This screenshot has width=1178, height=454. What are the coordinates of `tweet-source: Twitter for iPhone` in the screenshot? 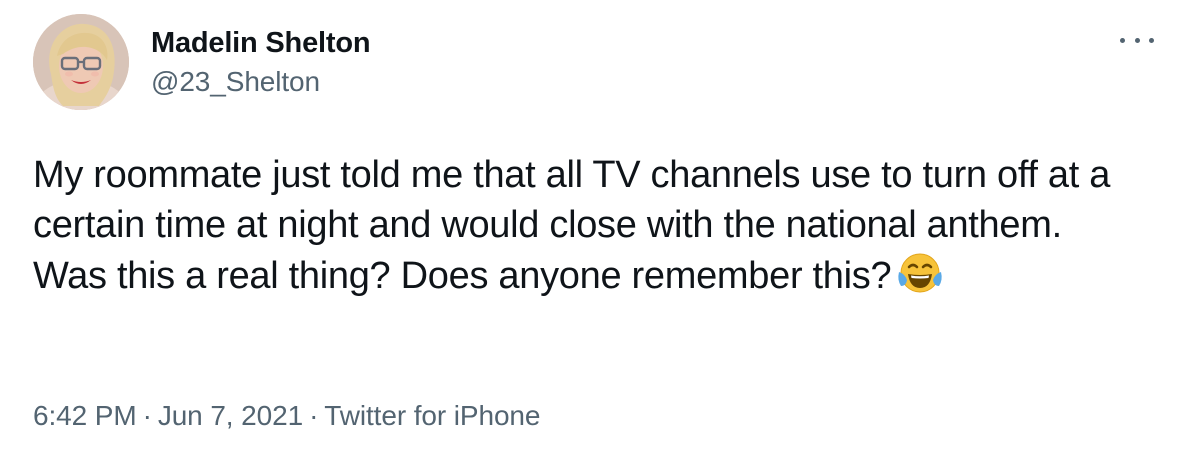 It's located at (432, 415).